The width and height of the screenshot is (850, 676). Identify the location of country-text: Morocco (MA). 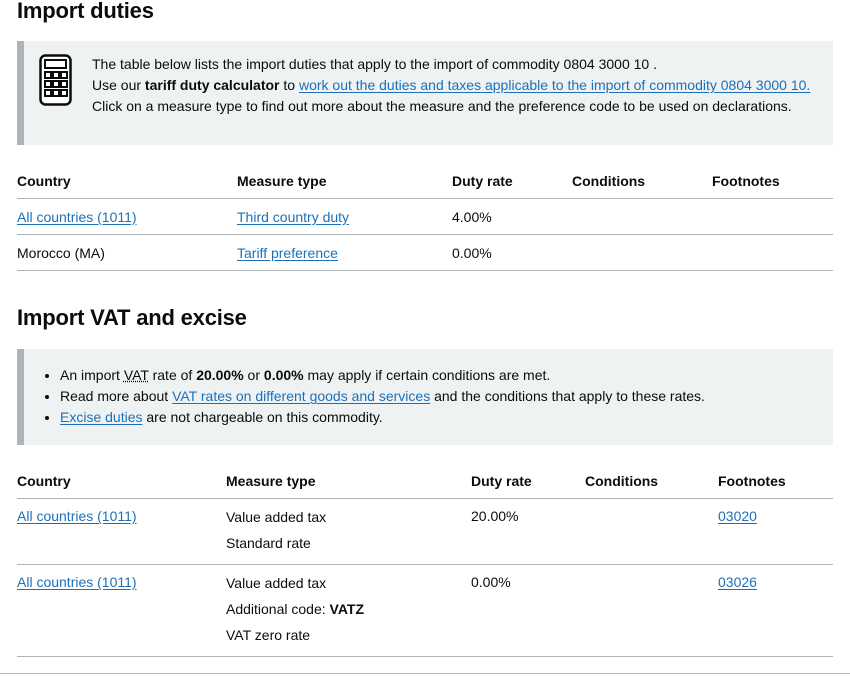
(127, 252).